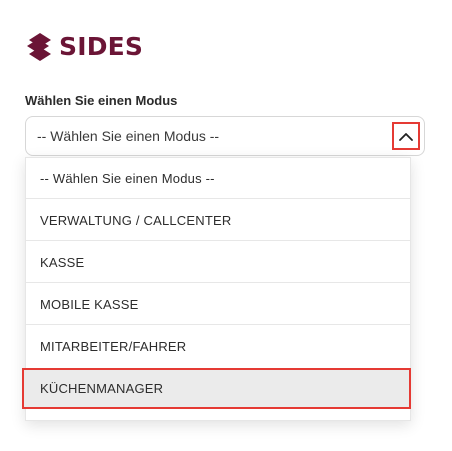 The width and height of the screenshot is (452, 451). Describe the element at coordinates (89, 304) in the screenshot. I see `option-label: MOBILE KASSE` at that location.